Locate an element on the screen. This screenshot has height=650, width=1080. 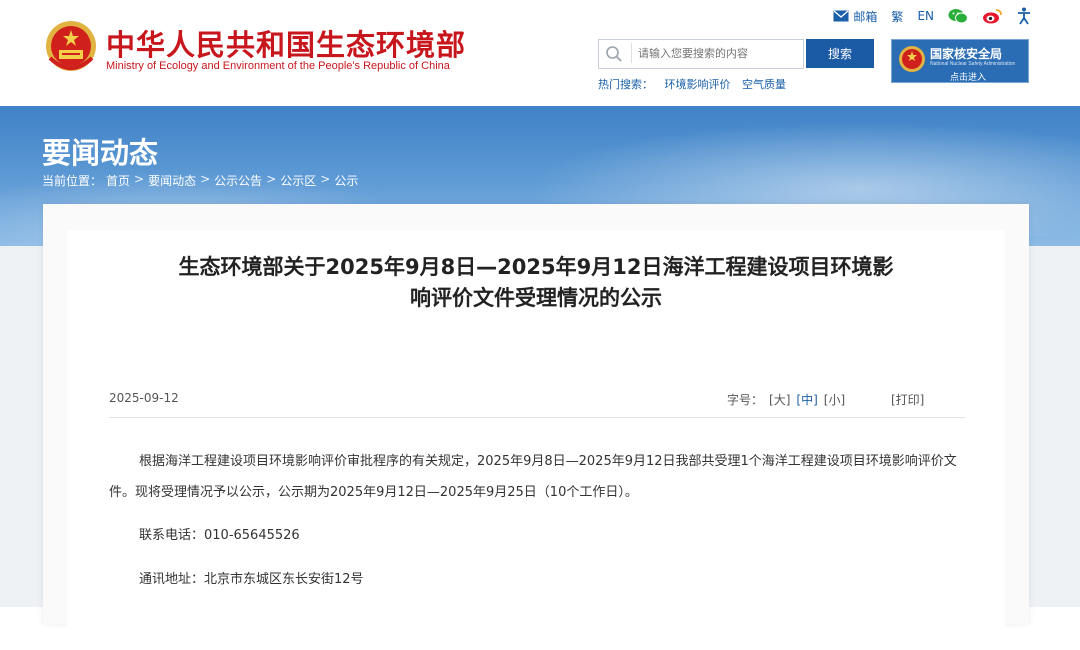
breadcrumb-notice-area: 公示区 is located at coordinates (298, 180).